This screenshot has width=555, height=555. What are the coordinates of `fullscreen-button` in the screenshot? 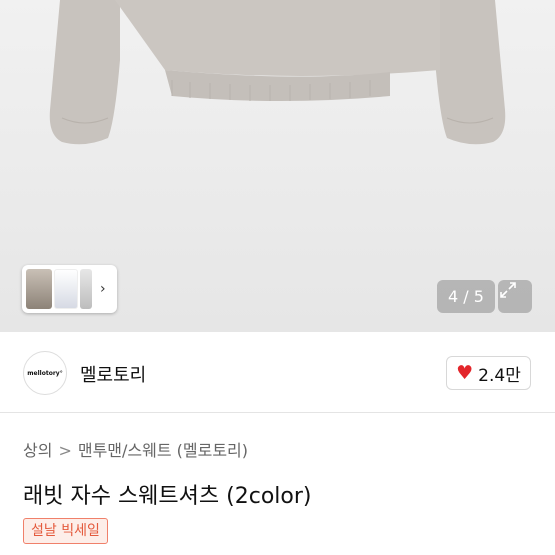 It's located at (515, 296).